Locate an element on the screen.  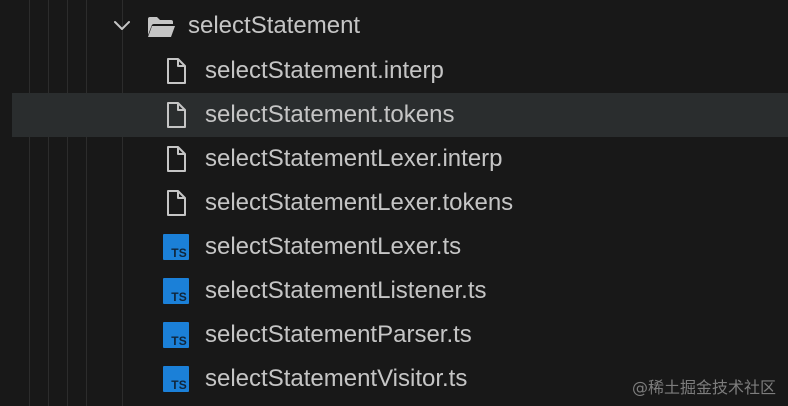
file-label: selectStatementParser.ts is located at coordinates (338, 334).